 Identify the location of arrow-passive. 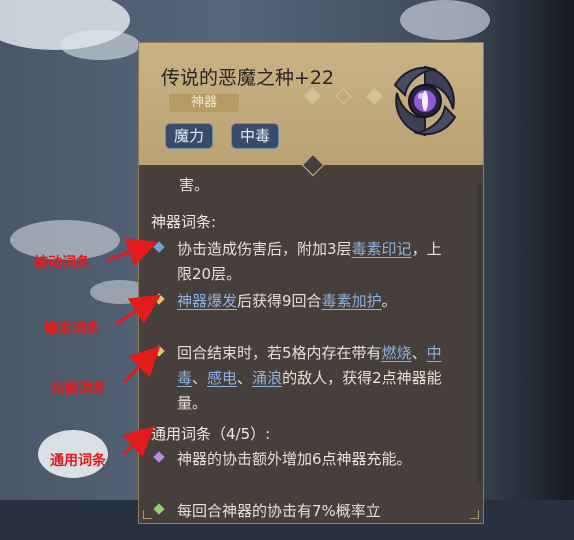
(132, 252).